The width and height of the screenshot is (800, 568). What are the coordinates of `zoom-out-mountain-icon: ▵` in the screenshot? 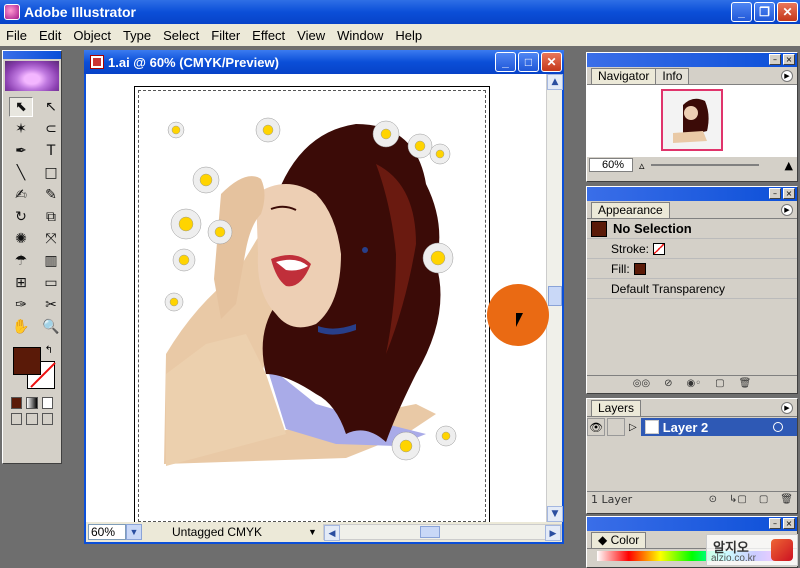 It's located at (642, 165).